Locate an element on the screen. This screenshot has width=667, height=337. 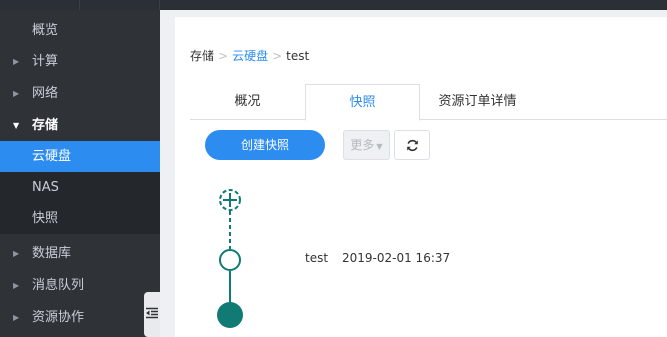
sidebar-item-storage: ▼ 存储 is located at coordinates (80, 126).